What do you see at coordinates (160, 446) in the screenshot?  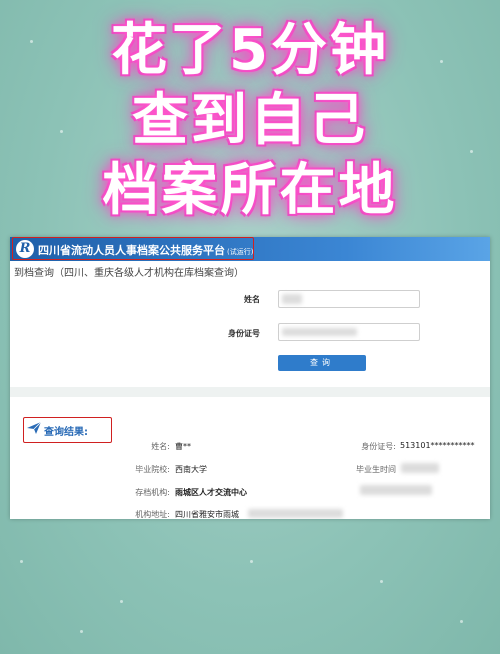 I see `result-name-label: 姓名:` at bounding box center [160, 446].